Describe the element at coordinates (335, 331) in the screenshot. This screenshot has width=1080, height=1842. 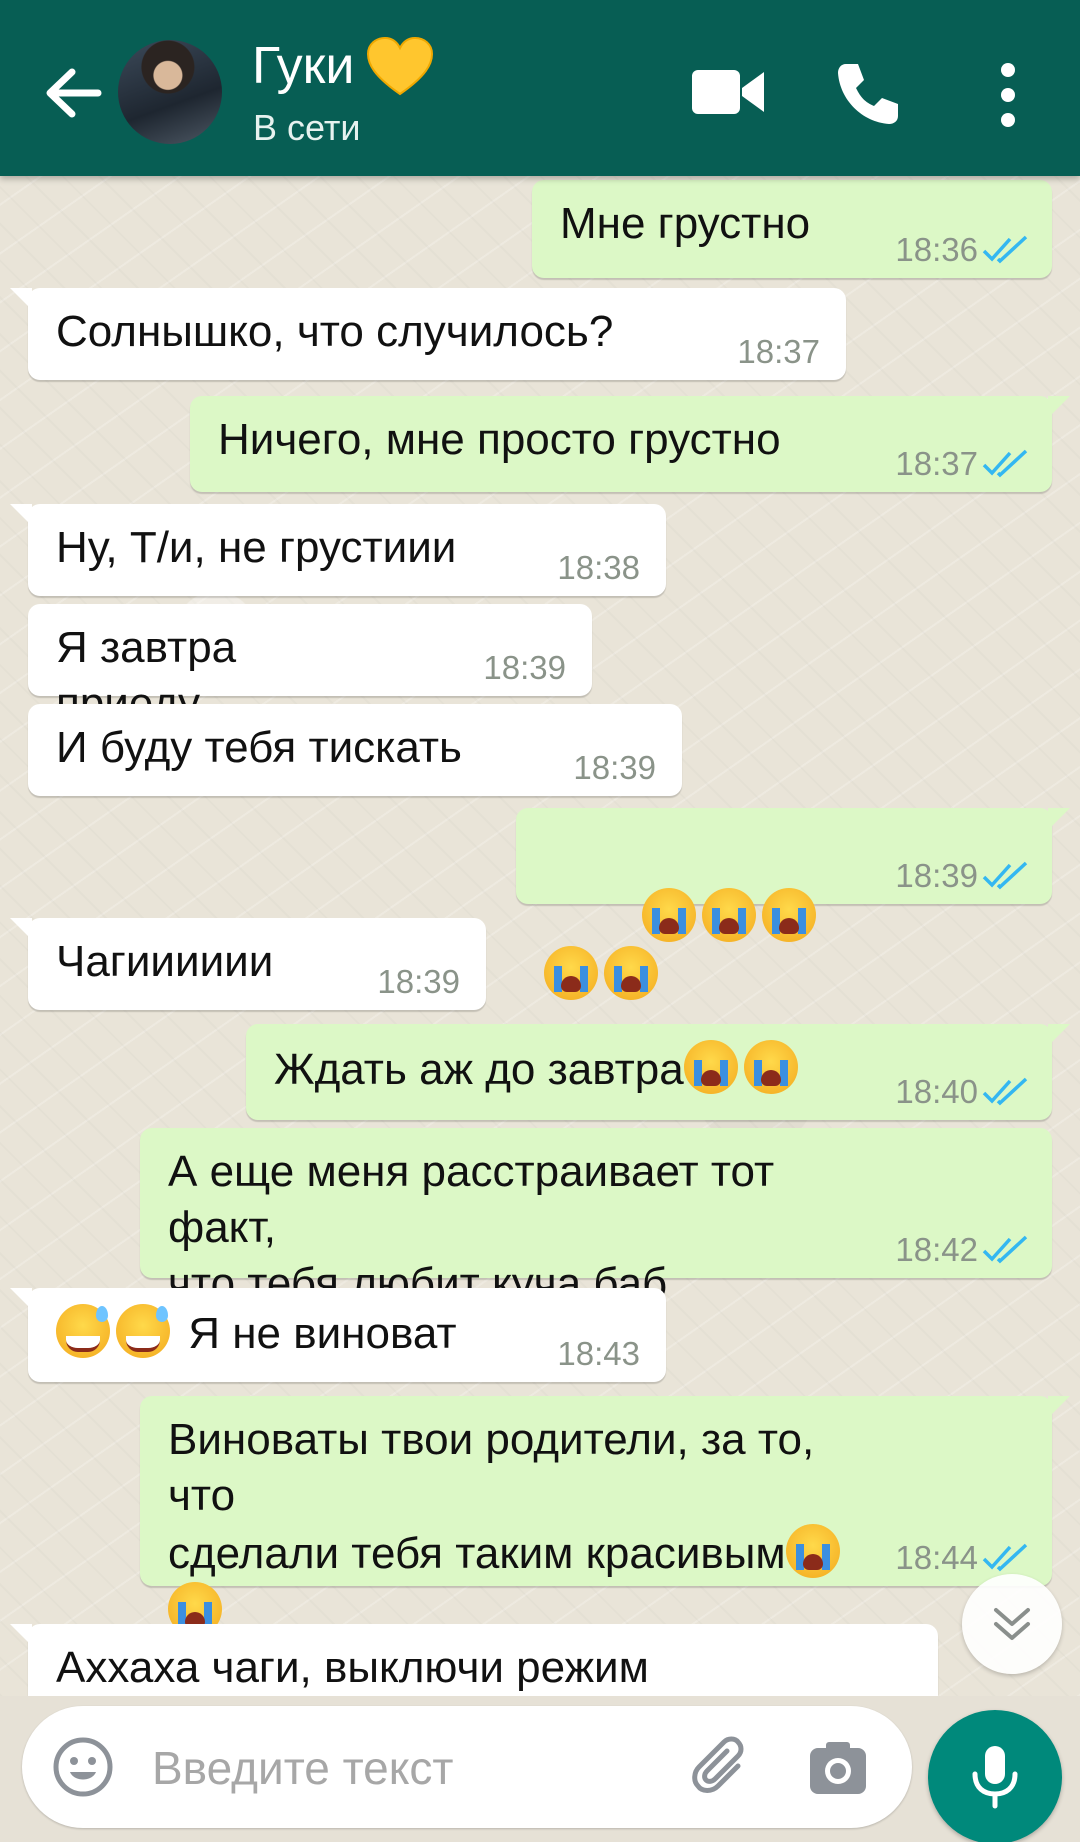
I see `message-text: Солнышко, что случилось?` at that location.